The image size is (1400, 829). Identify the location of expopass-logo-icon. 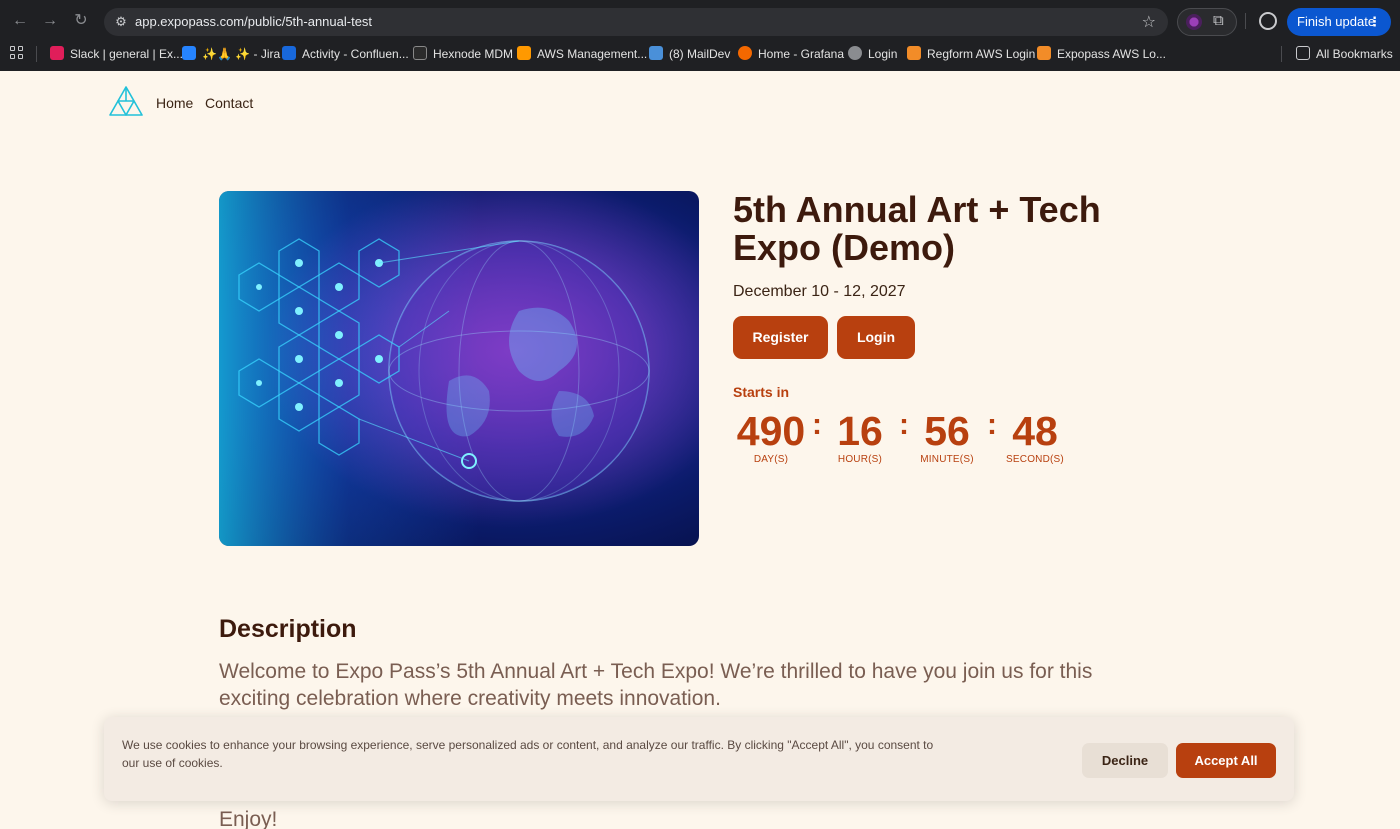
(126, 101).